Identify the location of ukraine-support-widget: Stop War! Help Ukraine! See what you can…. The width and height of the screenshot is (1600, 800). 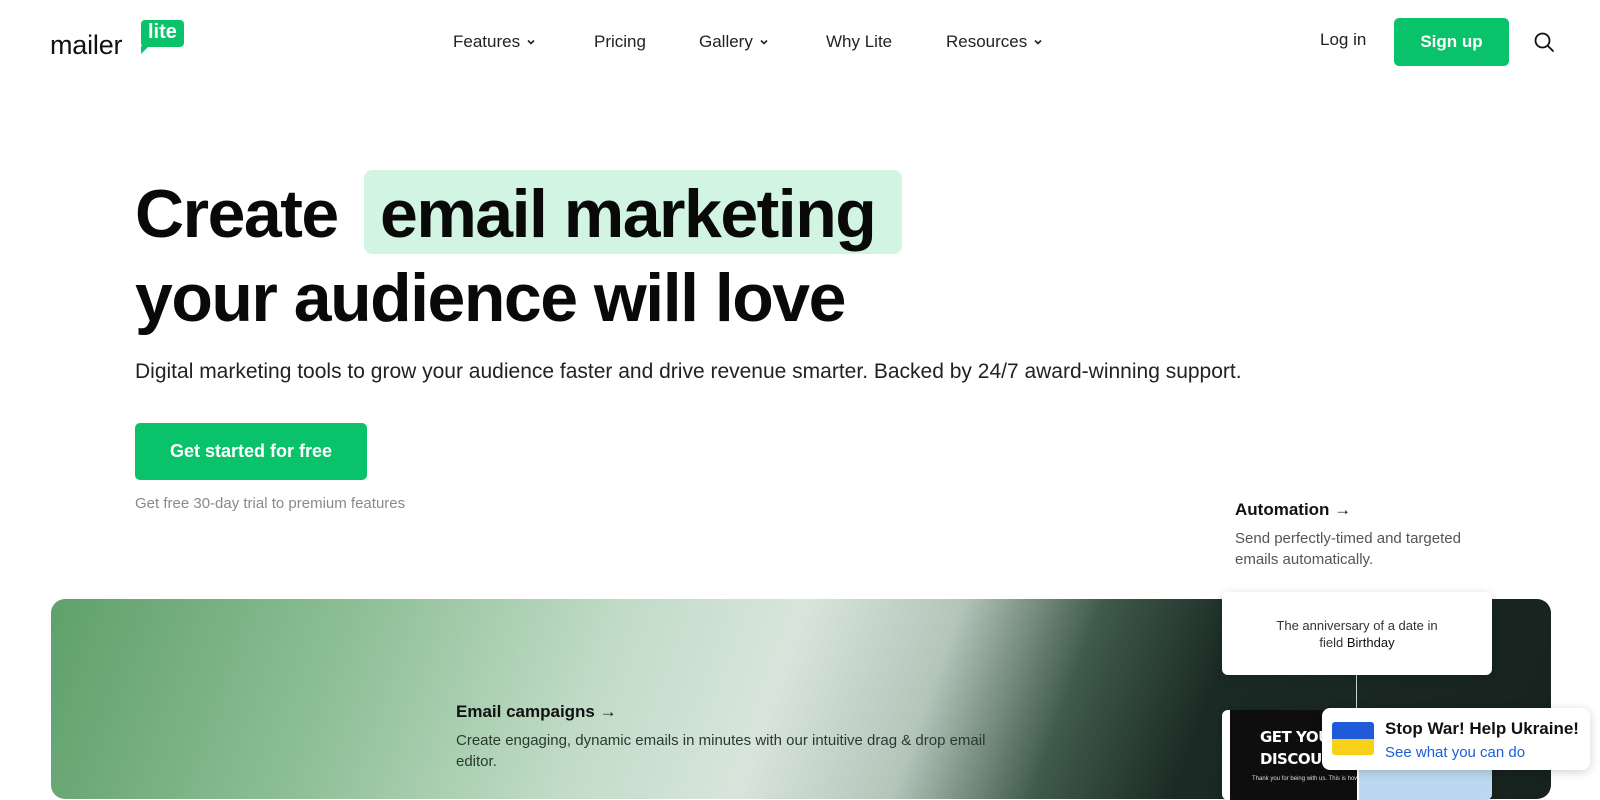
(1456, 739).